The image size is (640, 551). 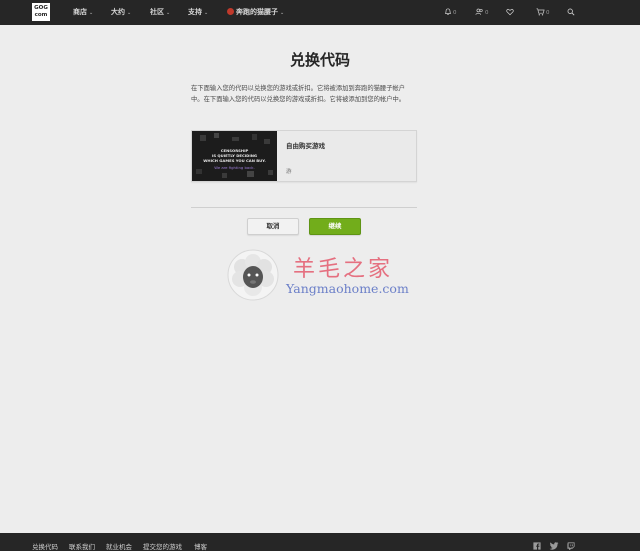 I want to click on nav-about: 大约 ⌄, so click(x=121, y=12).